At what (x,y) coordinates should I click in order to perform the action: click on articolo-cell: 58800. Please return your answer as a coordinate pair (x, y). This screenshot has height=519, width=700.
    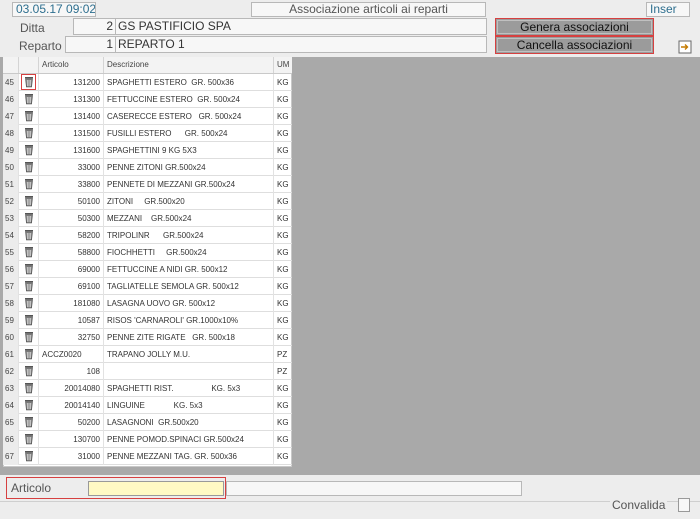
    Looking at the image, I should click on (71, 252).